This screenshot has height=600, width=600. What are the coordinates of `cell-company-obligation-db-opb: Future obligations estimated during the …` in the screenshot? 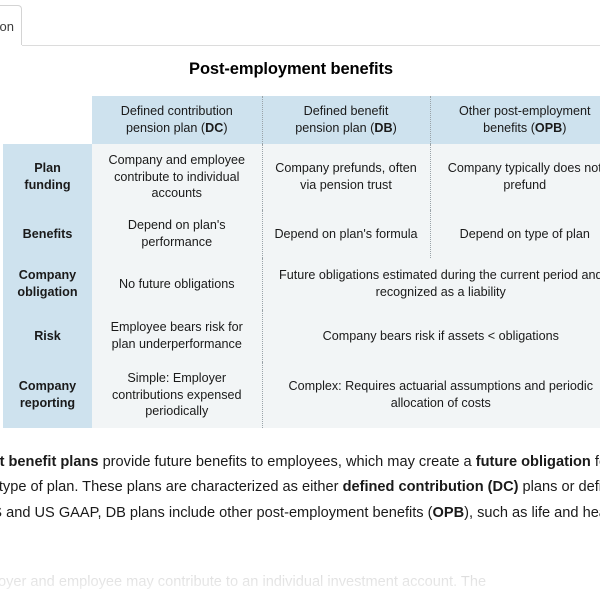 It's located at (430, 284).